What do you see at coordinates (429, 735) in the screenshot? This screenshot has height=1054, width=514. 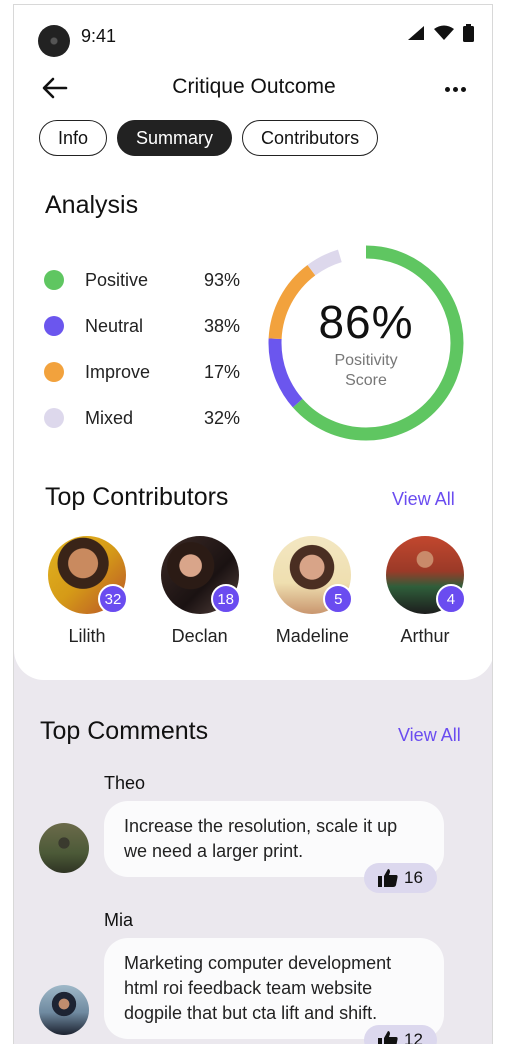 I see `comments-view-all-link: View All` at bounding box center [429, 735].